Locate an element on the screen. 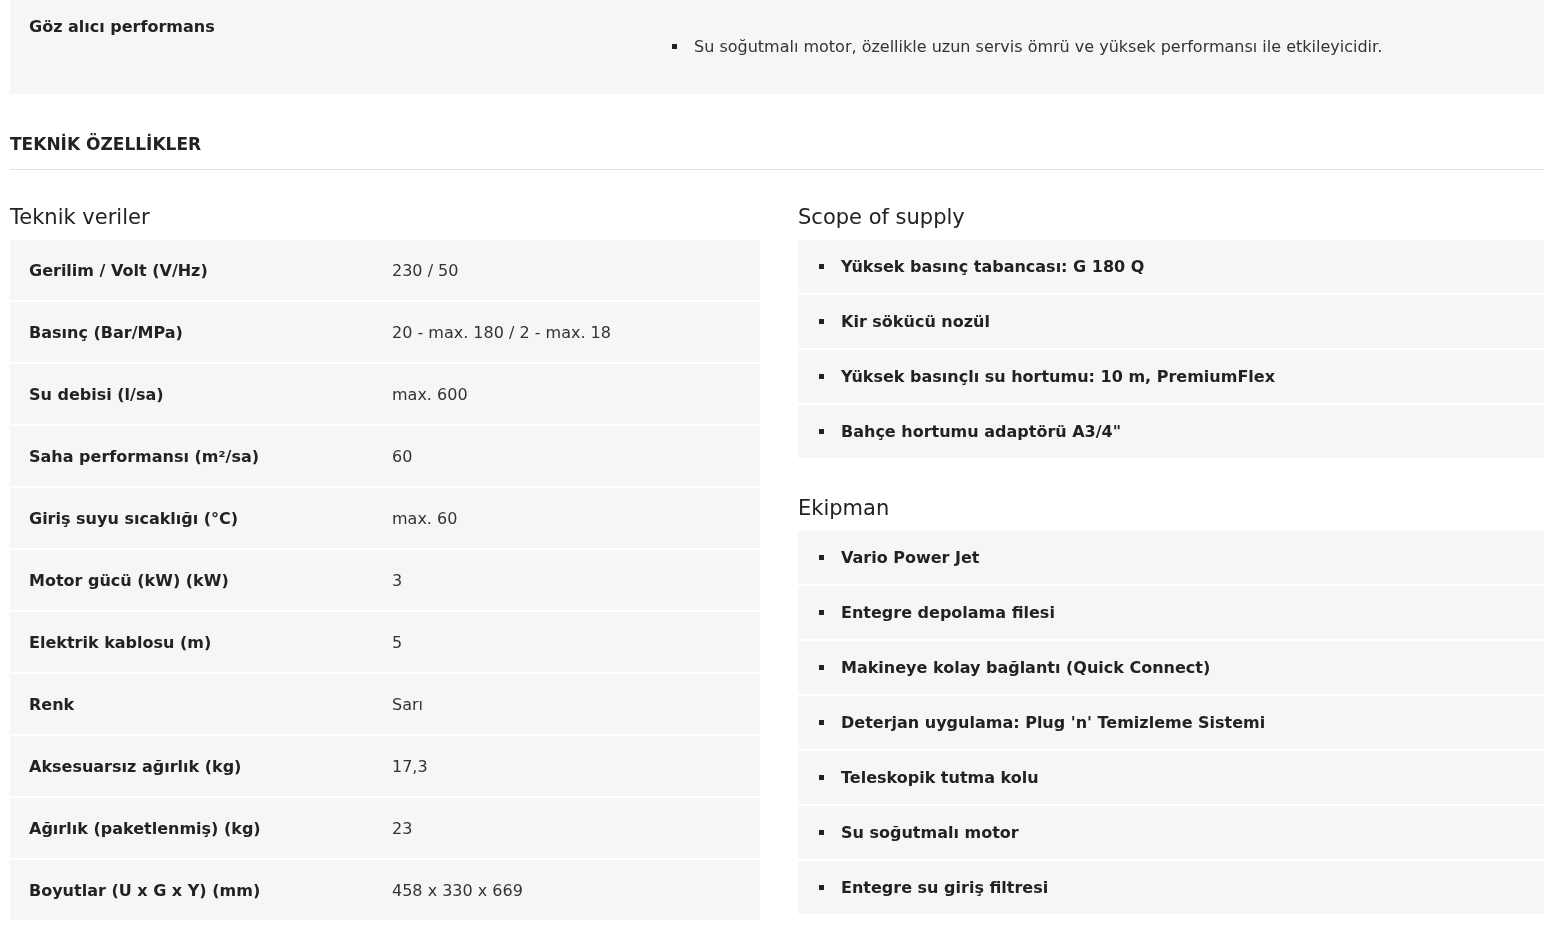 The height and width of the screenshot is (926, 1544). list-item-text: Teleskopik tutma kolu is located at coordinates (940, 777).